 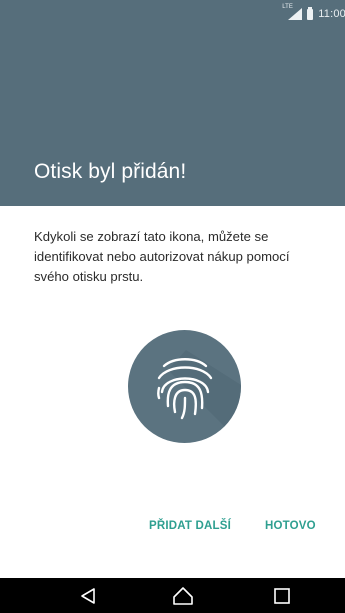 What do you see at coordinates (290, 526) in the screenshot?
I see `done-button: HOTOVO` at bounding box center [290, 526].